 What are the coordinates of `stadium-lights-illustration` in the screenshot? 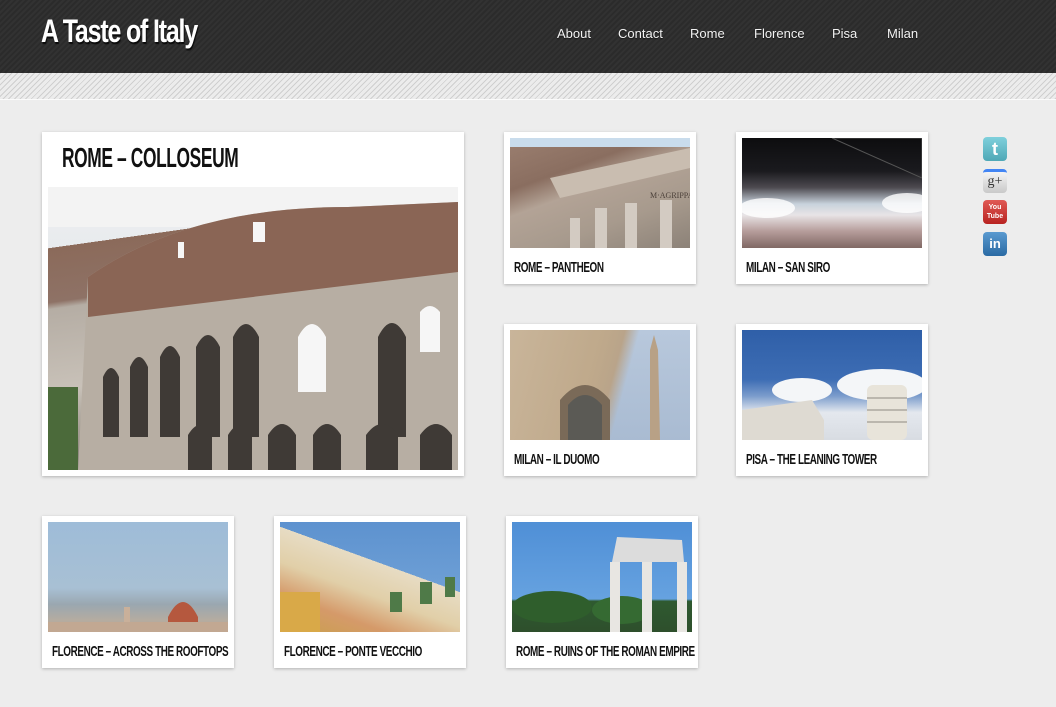 It's located at (832, 178).